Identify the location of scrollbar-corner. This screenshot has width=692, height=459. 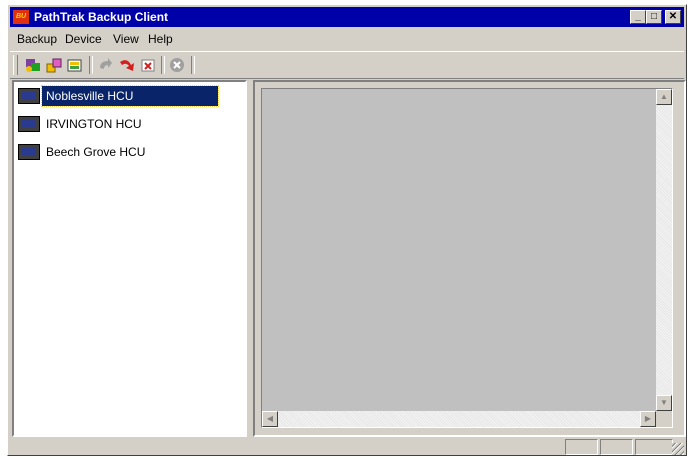
(664, 419).